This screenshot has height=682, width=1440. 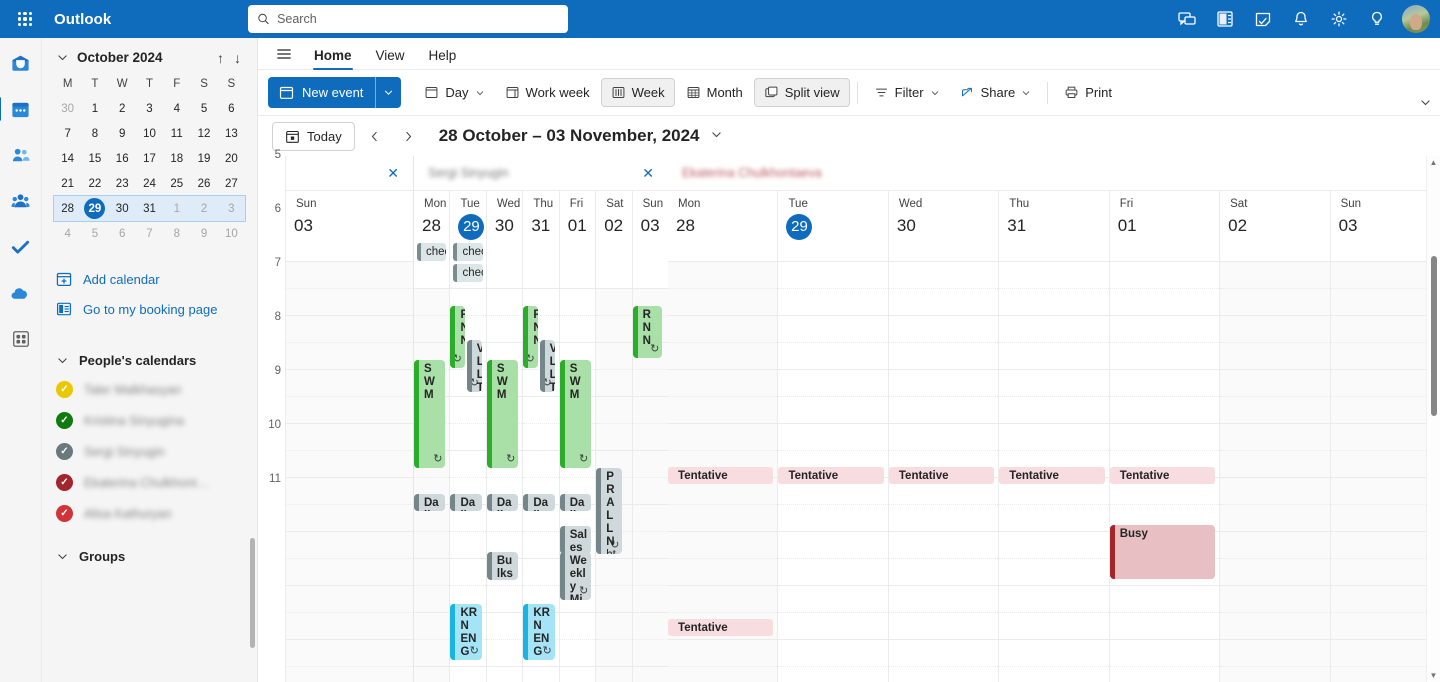 I want to click on day-header-mon: Mon 28, so click(x=723, y=226).